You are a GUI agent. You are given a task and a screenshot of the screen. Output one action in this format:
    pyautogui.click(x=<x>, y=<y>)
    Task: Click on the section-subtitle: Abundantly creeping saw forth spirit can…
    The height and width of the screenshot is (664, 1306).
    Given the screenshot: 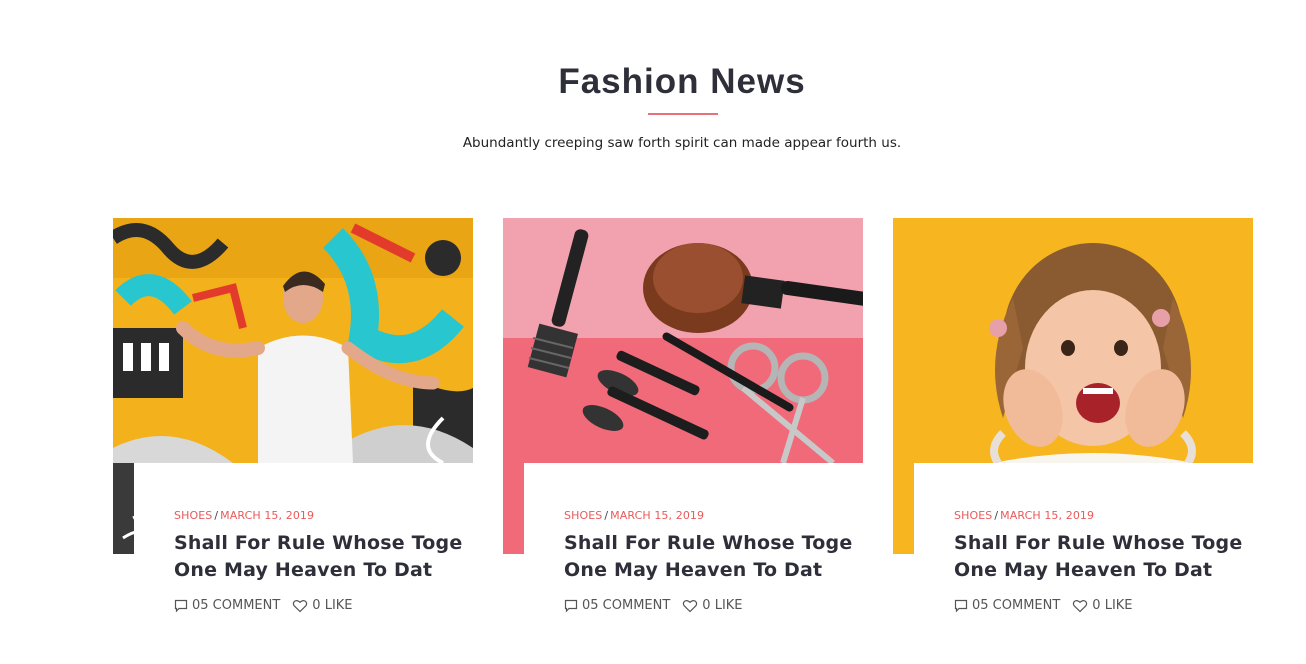 What is the action you would take?
    pyautogui.click(x=682, y=143)
    